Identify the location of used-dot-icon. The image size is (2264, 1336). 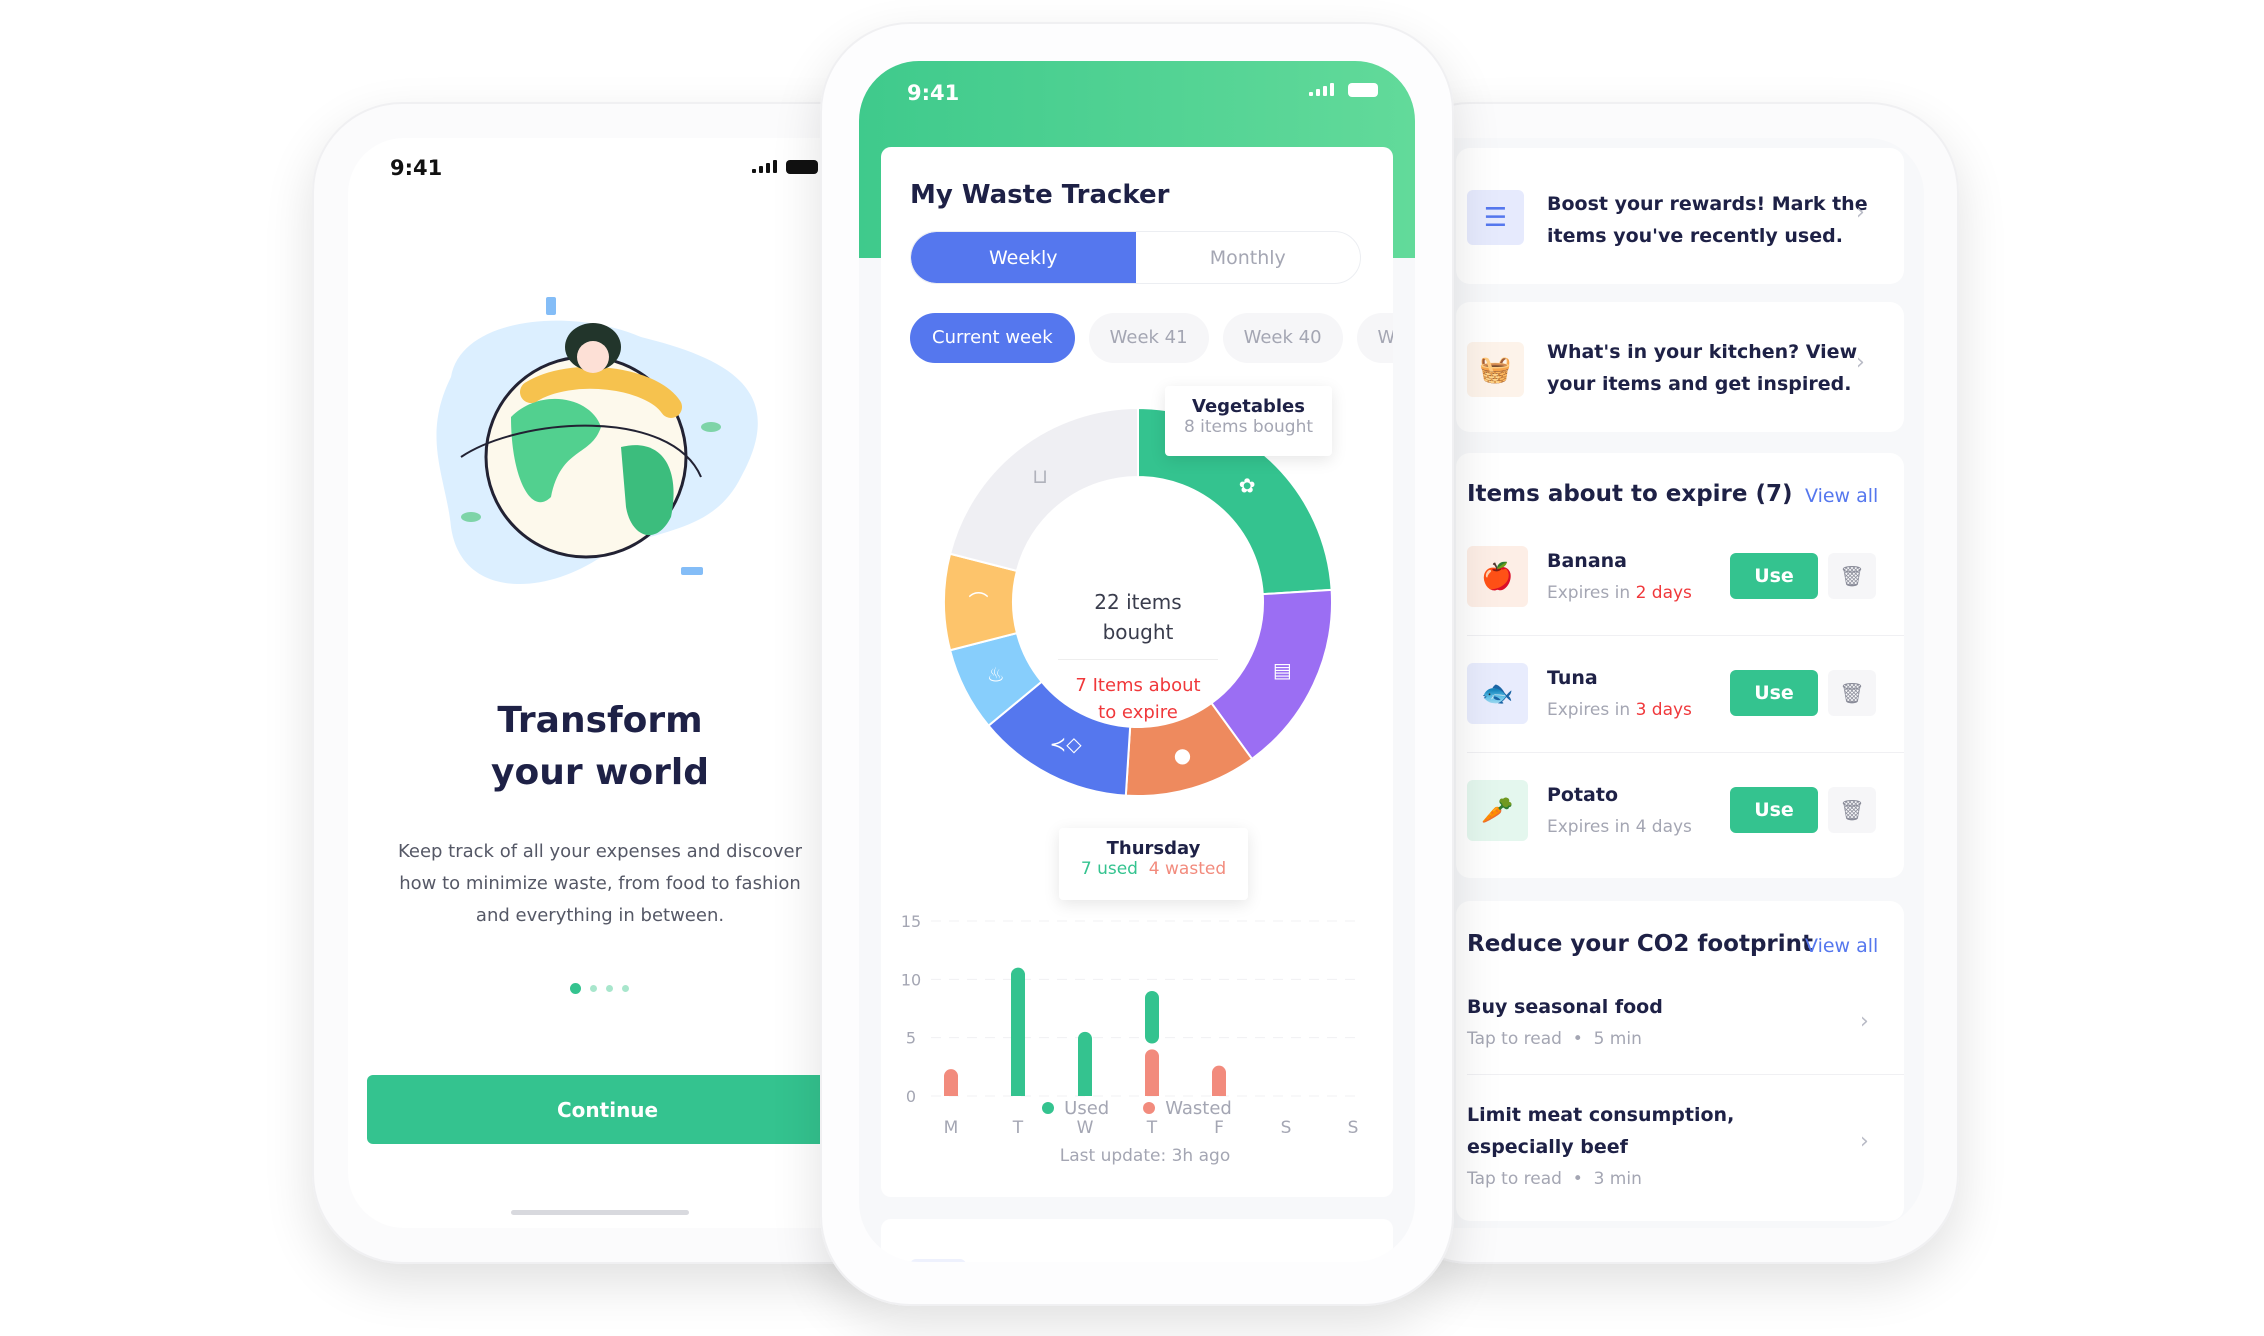
(1048, 1108).